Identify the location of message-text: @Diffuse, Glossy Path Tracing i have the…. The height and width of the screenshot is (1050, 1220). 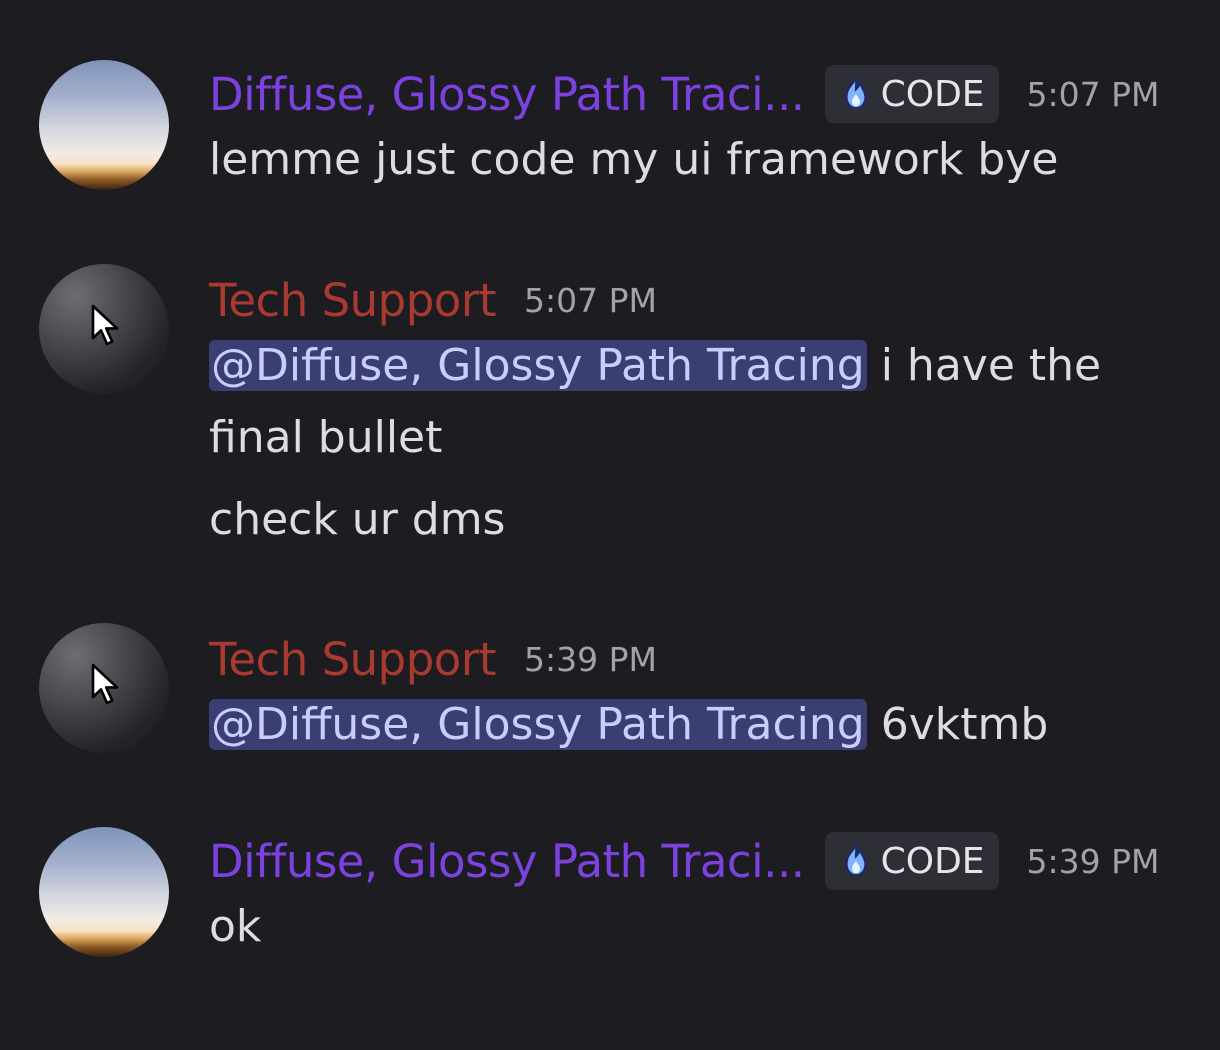
(699, 402).